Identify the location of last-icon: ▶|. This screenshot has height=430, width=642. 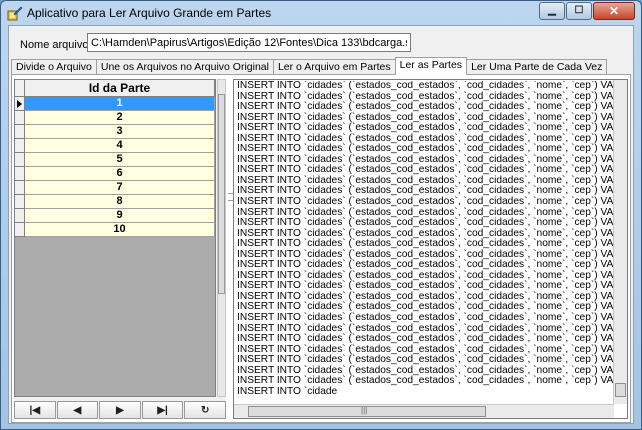
(162, 410).